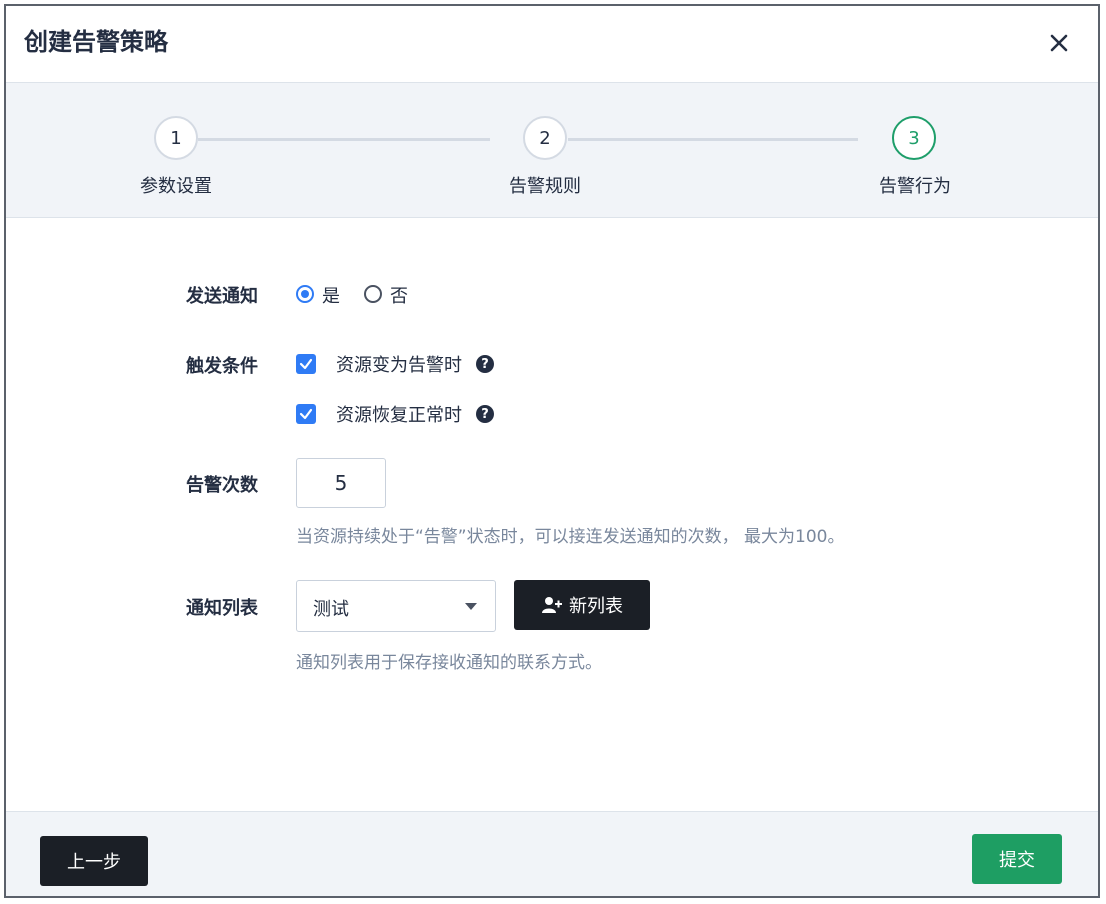 The width and height of the screenshot is (1106, 904). What do you see at coordinates (373, 294) in the screenshot?
I see `radio-no` at bounding box center [373, 294].